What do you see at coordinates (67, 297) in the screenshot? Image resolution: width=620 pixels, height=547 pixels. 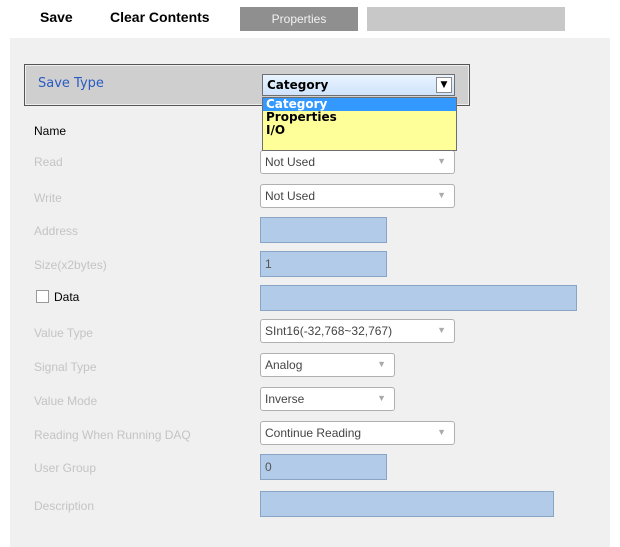 I see `data-label: Data` at bounding box center [67, 297].